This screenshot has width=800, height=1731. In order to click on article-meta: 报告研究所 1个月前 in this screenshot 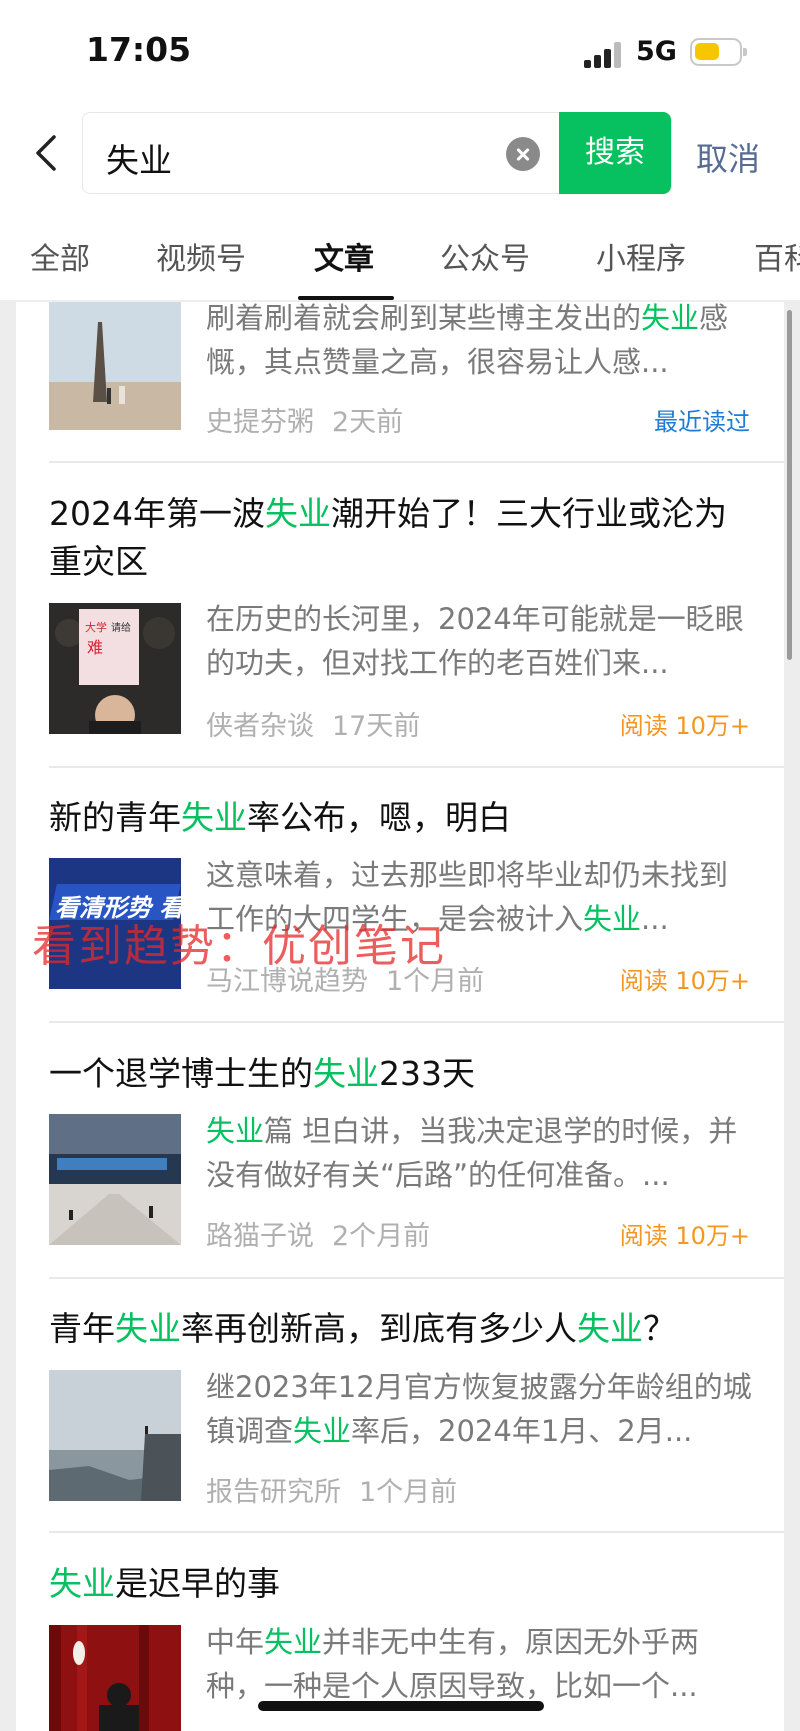, I will do `click(340, 1489)`.